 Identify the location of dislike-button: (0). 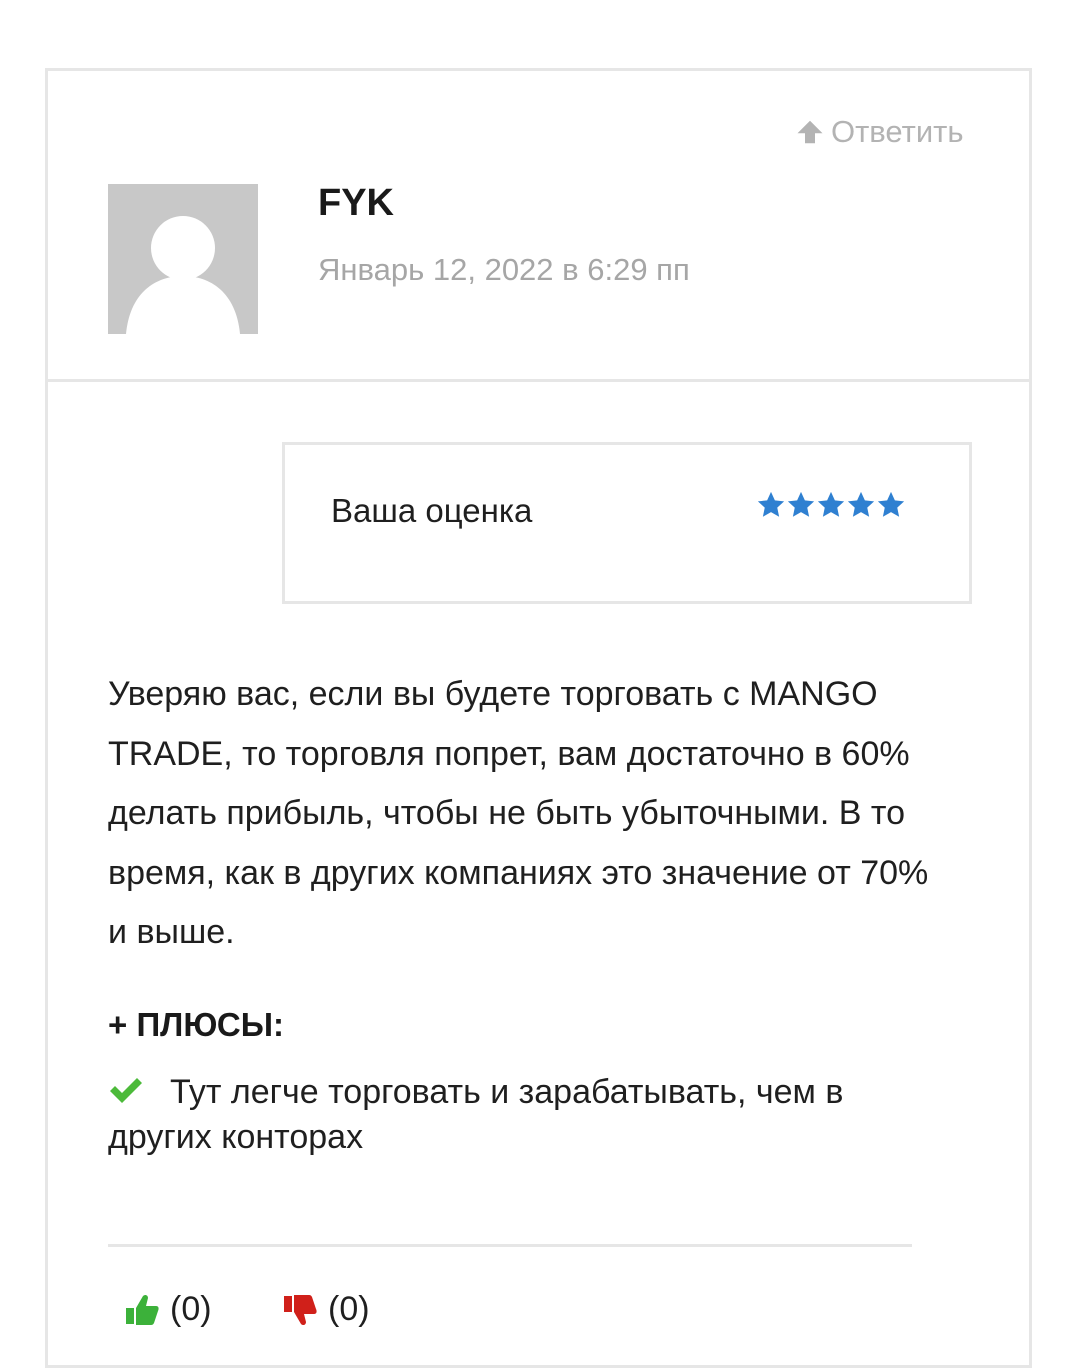
(326, 1309).